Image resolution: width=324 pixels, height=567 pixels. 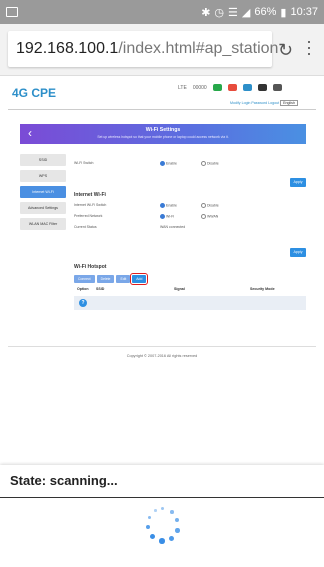 What do you see at coordinates (83, 303) in the screenshot?
I see `help-icon: ?` at bounding box center [83, 303].